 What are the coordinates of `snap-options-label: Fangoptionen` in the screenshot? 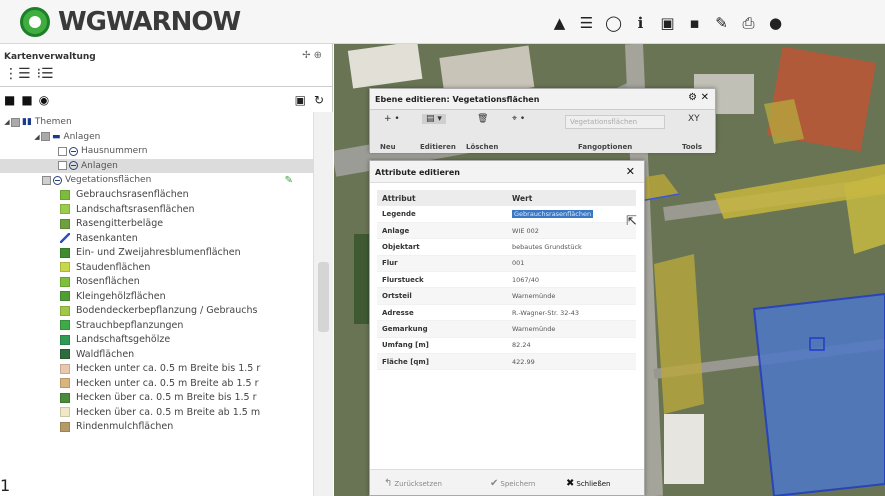 It's located at (605, 147).